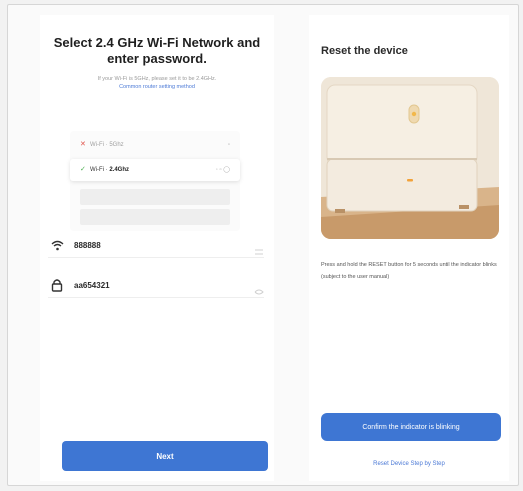 The height and width of the screenshot is (491, 523). I want to click on illus-row-5ghz: ✕ Wi-Fi · 5Ghz ▫, so click(155, 145).